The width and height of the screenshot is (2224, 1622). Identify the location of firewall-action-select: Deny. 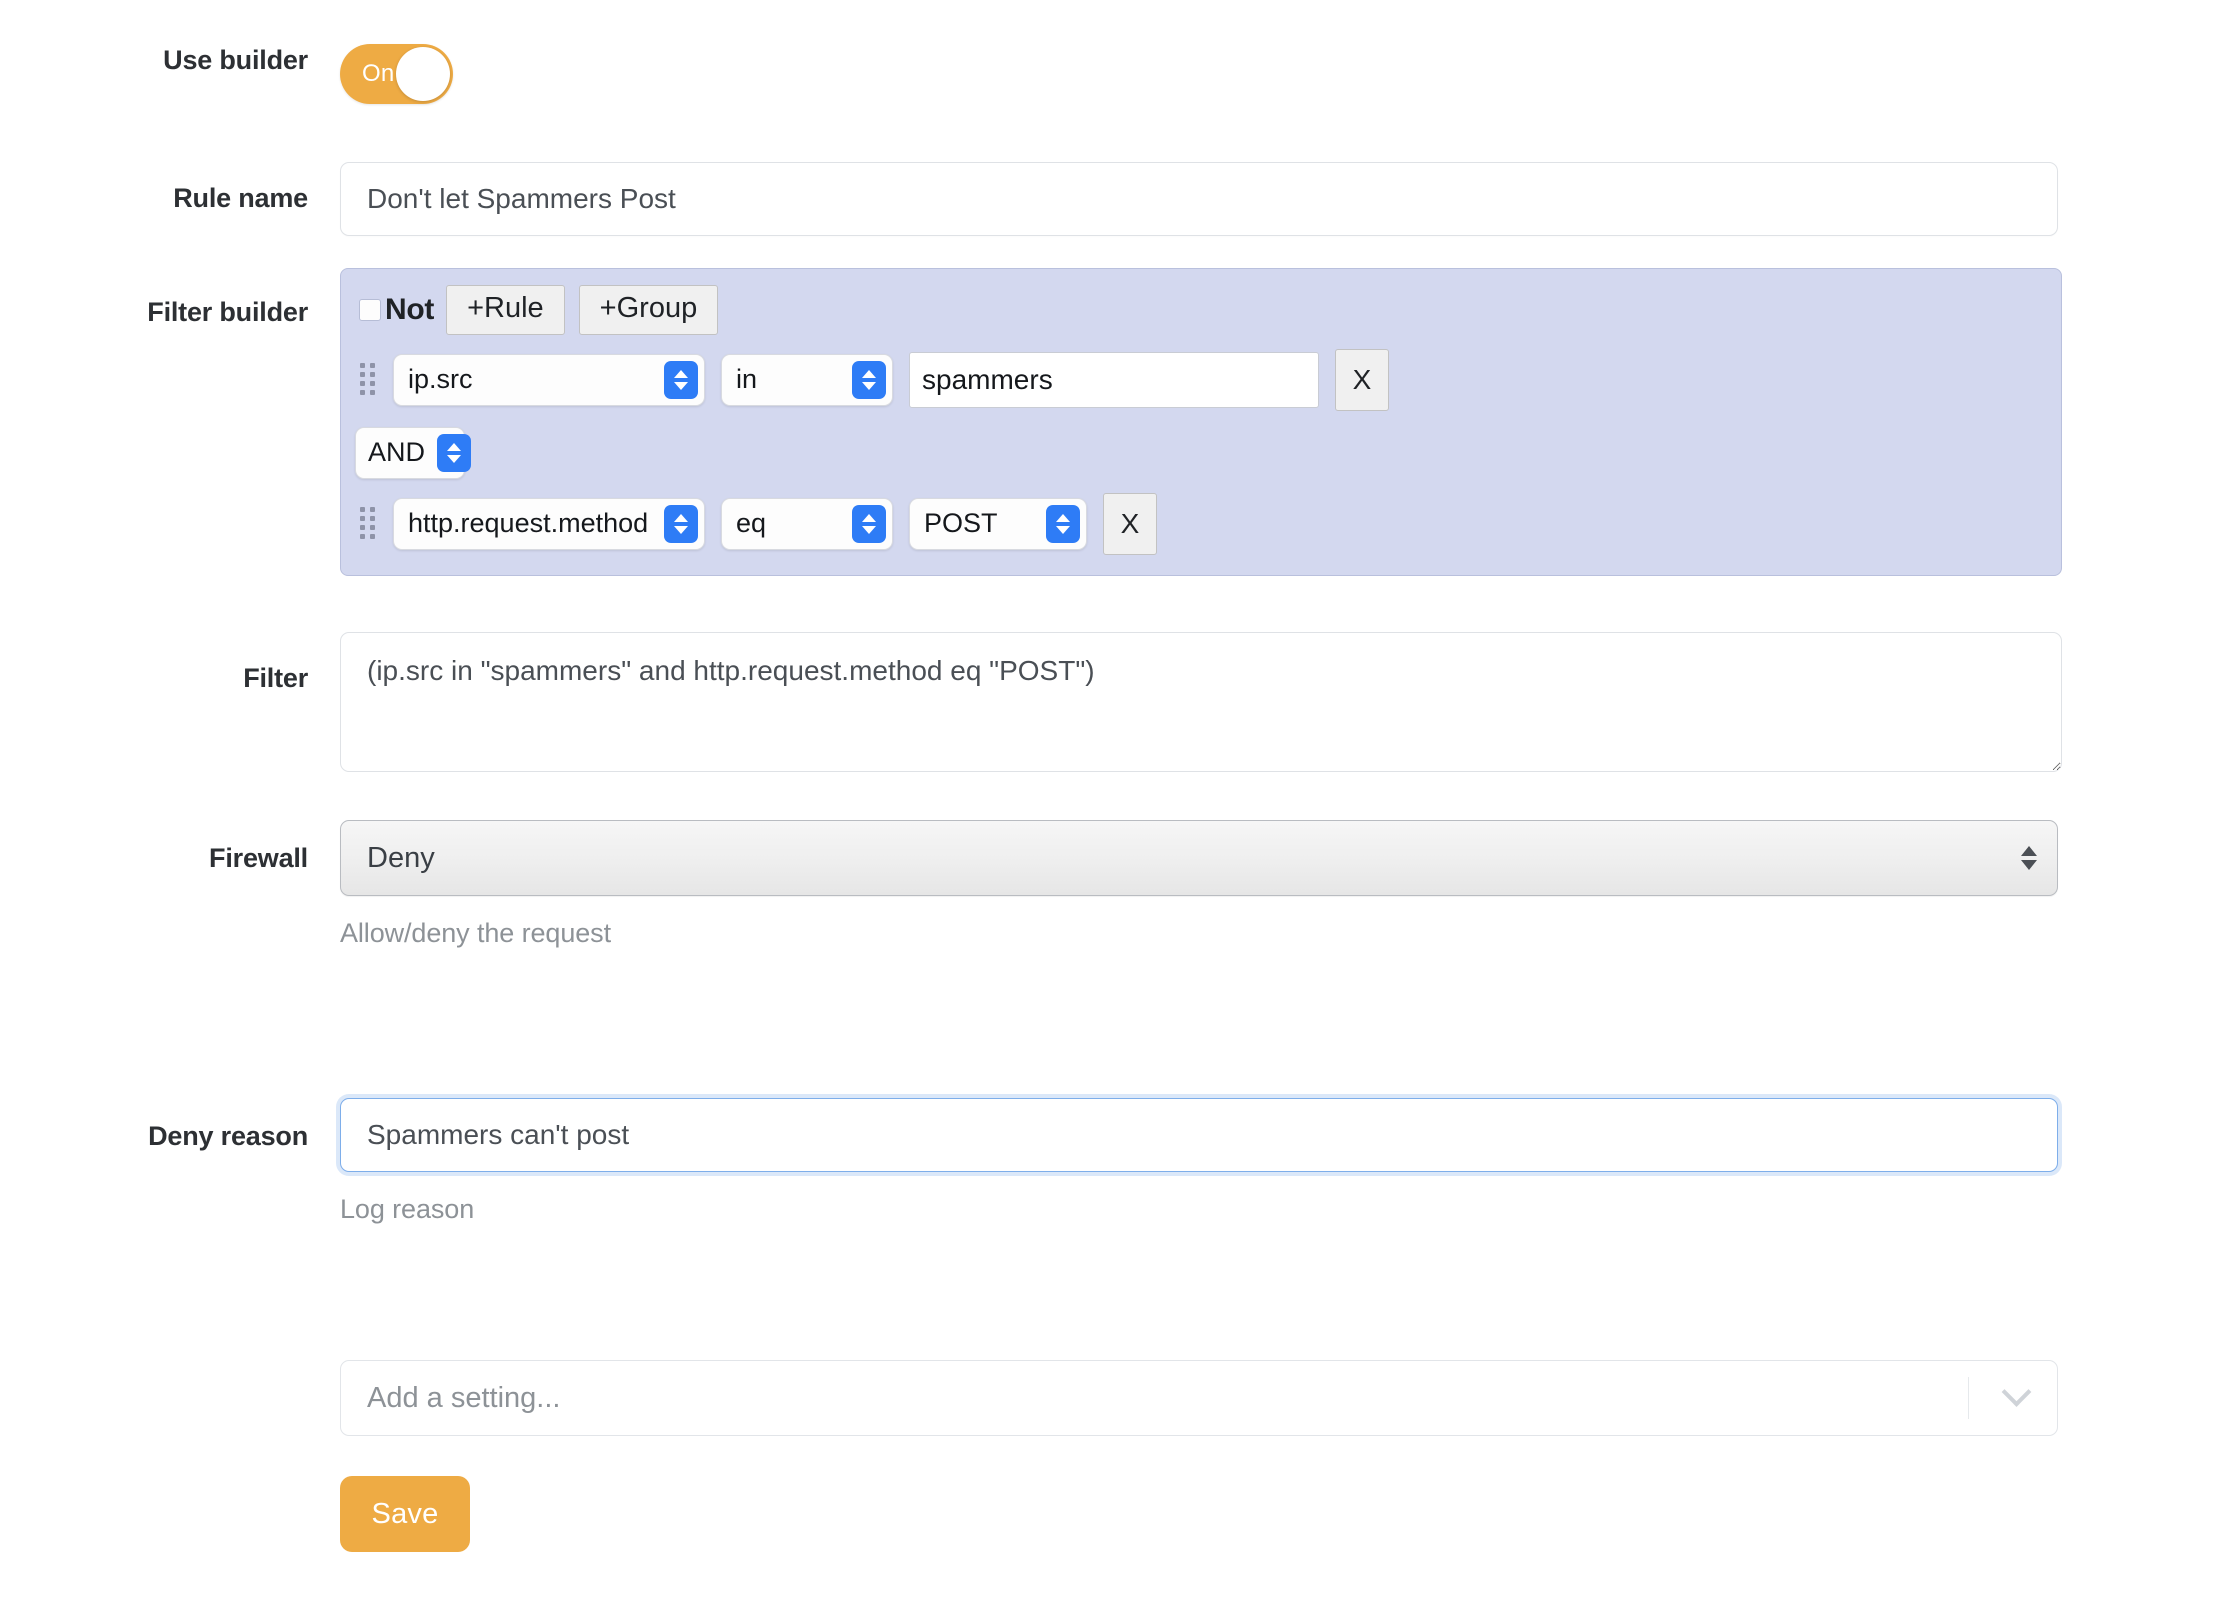
(1199, 858).